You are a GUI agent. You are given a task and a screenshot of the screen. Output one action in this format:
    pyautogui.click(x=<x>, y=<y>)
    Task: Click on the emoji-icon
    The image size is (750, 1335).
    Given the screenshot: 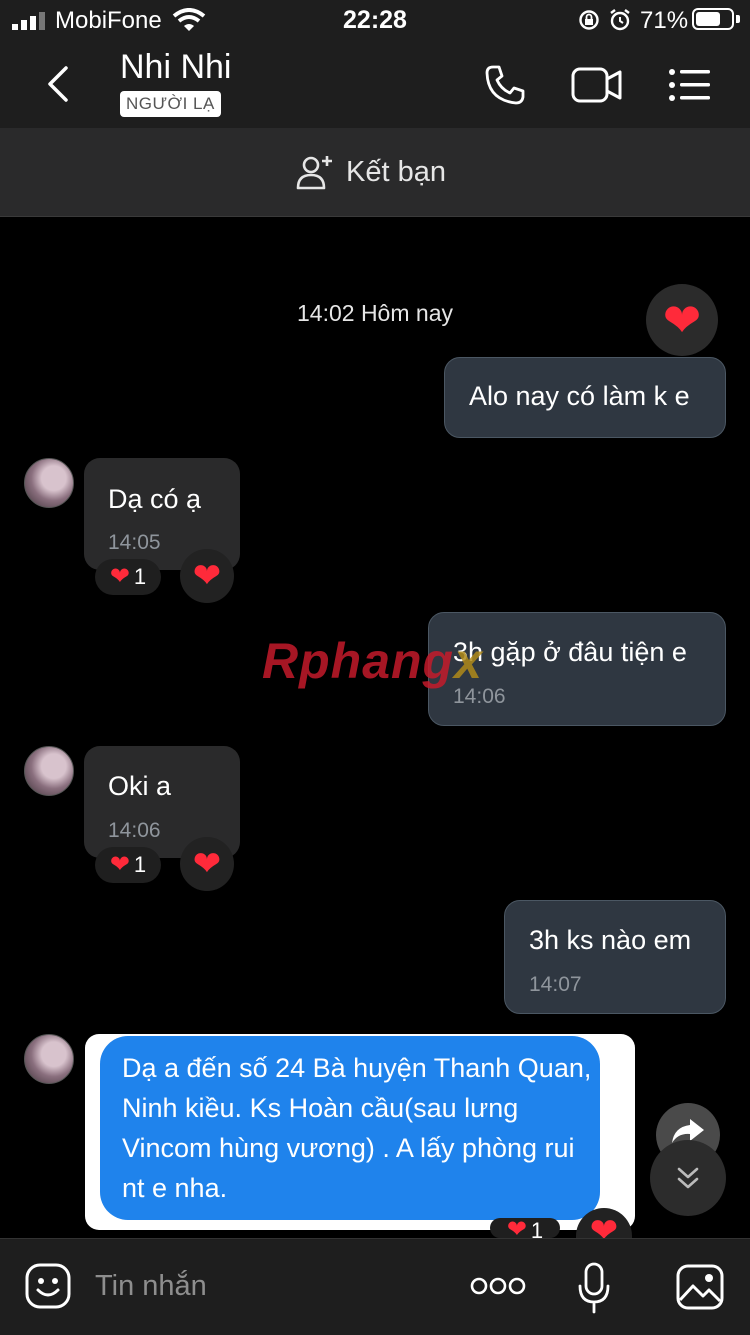 What is the action you would take?
    pyautogui.click(x=48, y=1286)
    